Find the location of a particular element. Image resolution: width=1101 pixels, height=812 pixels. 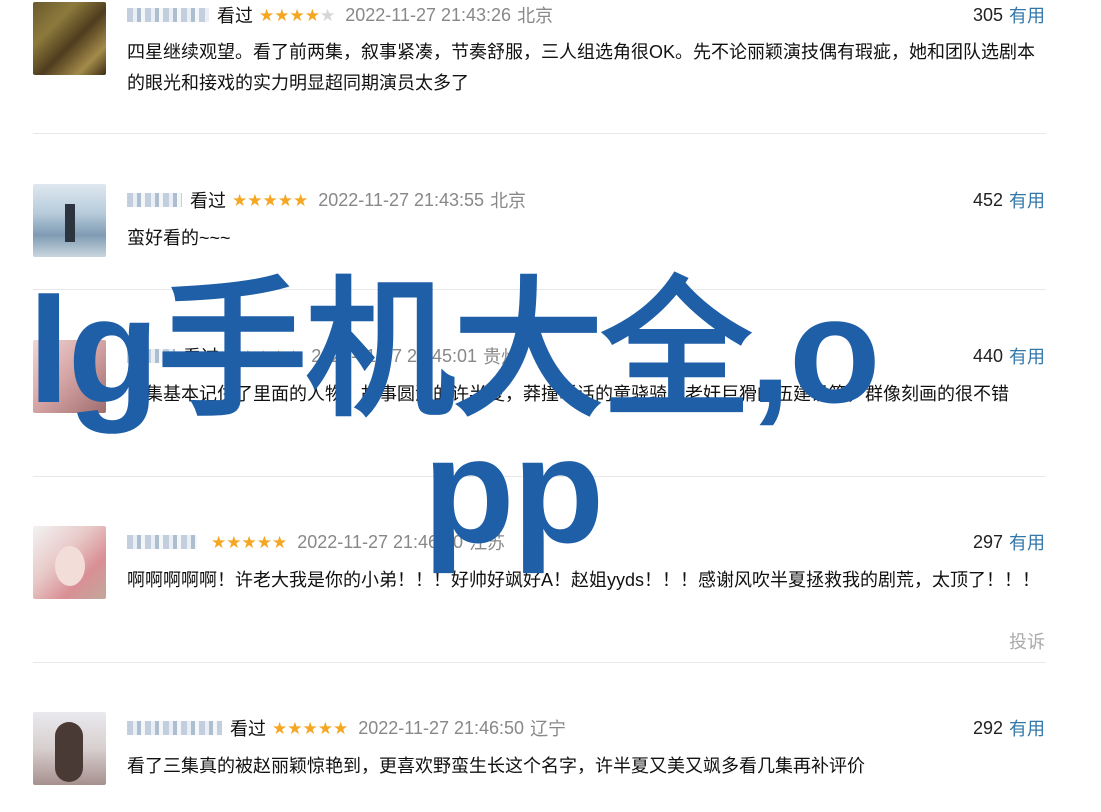

comment-meta: 看过 ★ ★ ★ ★ ★ 2022-11-27 21:45:01 贵州 is located at coordinates (323, 356).